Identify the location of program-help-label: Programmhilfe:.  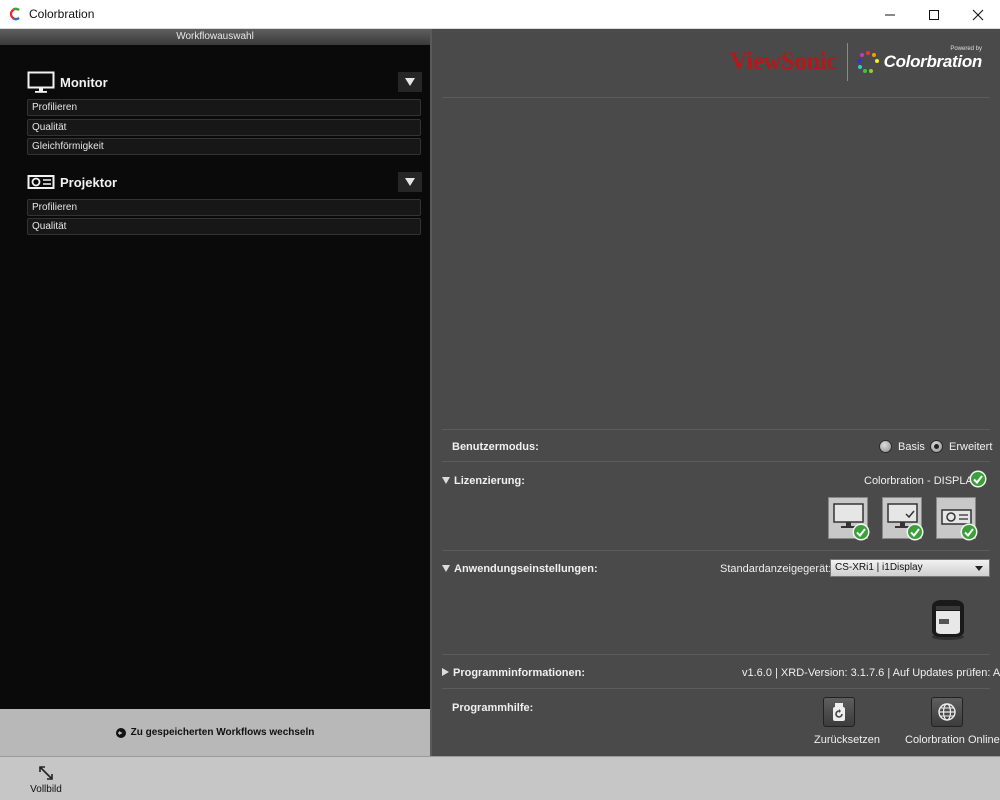
(493, 708).